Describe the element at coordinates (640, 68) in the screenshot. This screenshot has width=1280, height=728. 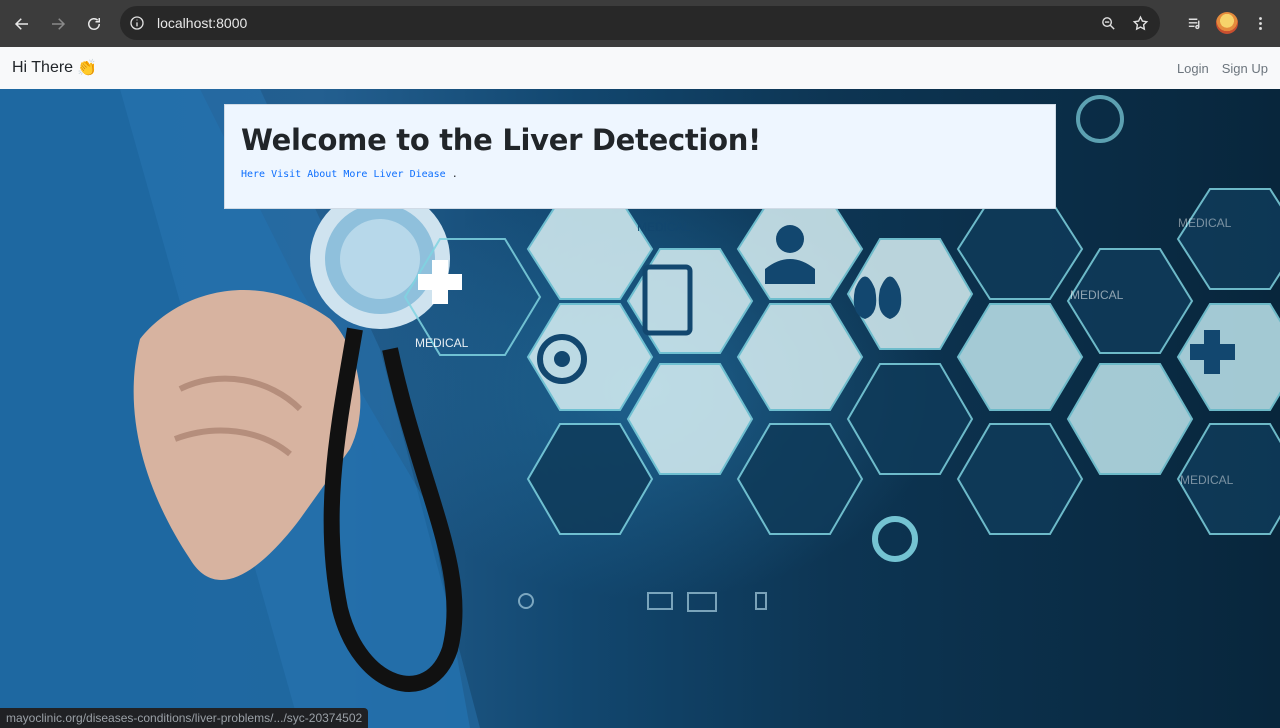
I see `site-navbar: Hi There 👏 Login Sign Up` at that location.